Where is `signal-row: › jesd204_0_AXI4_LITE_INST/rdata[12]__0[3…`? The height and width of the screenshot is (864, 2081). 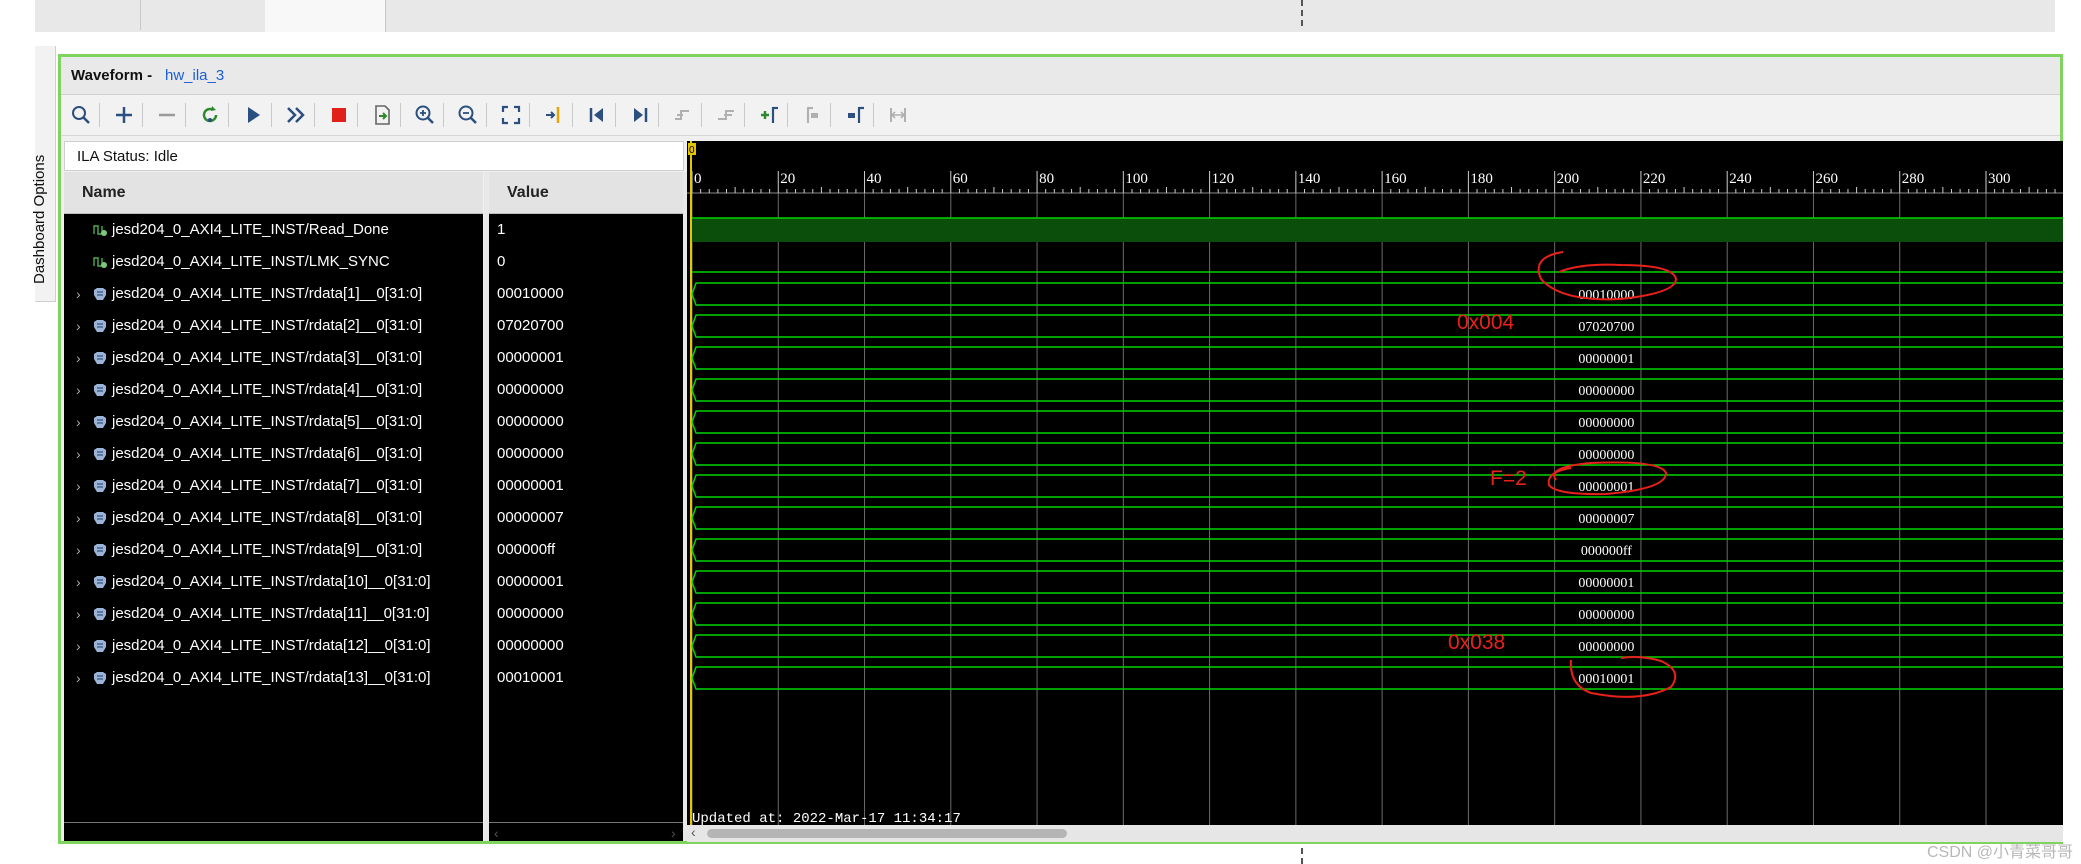 signal-row: › jesd204_0_AXI4_LITE_INST/rdata[12]__0[3… is located at coordinates (273, 646).